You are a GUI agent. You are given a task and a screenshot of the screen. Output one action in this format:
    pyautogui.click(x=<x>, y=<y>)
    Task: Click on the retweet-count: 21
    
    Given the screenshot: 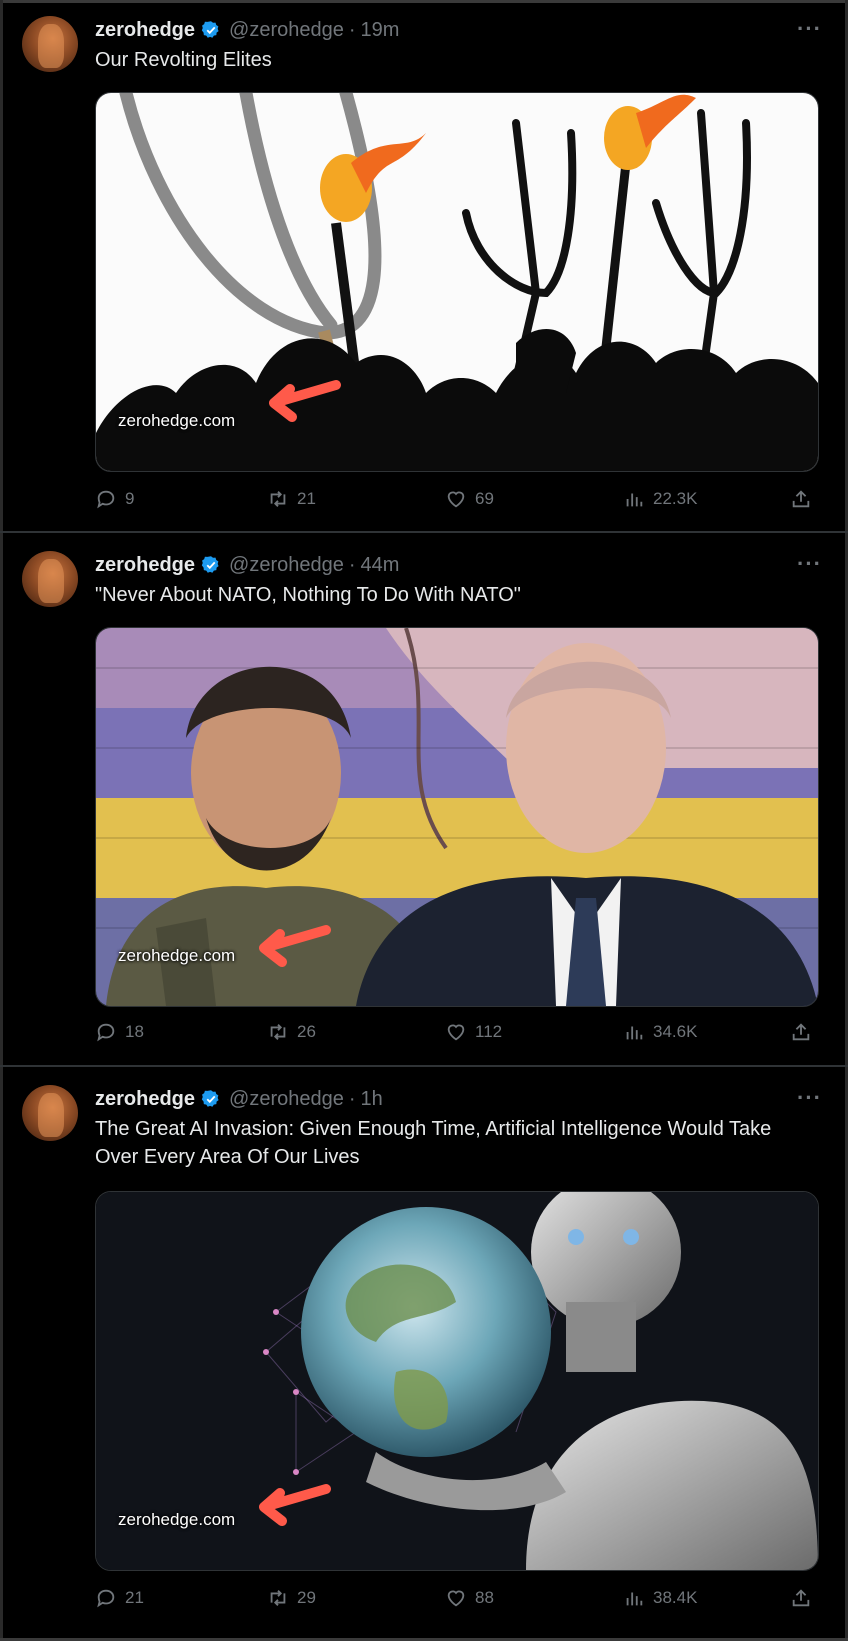 What is the action you would take?
    pyautogui.click(x=306, y=498)
    